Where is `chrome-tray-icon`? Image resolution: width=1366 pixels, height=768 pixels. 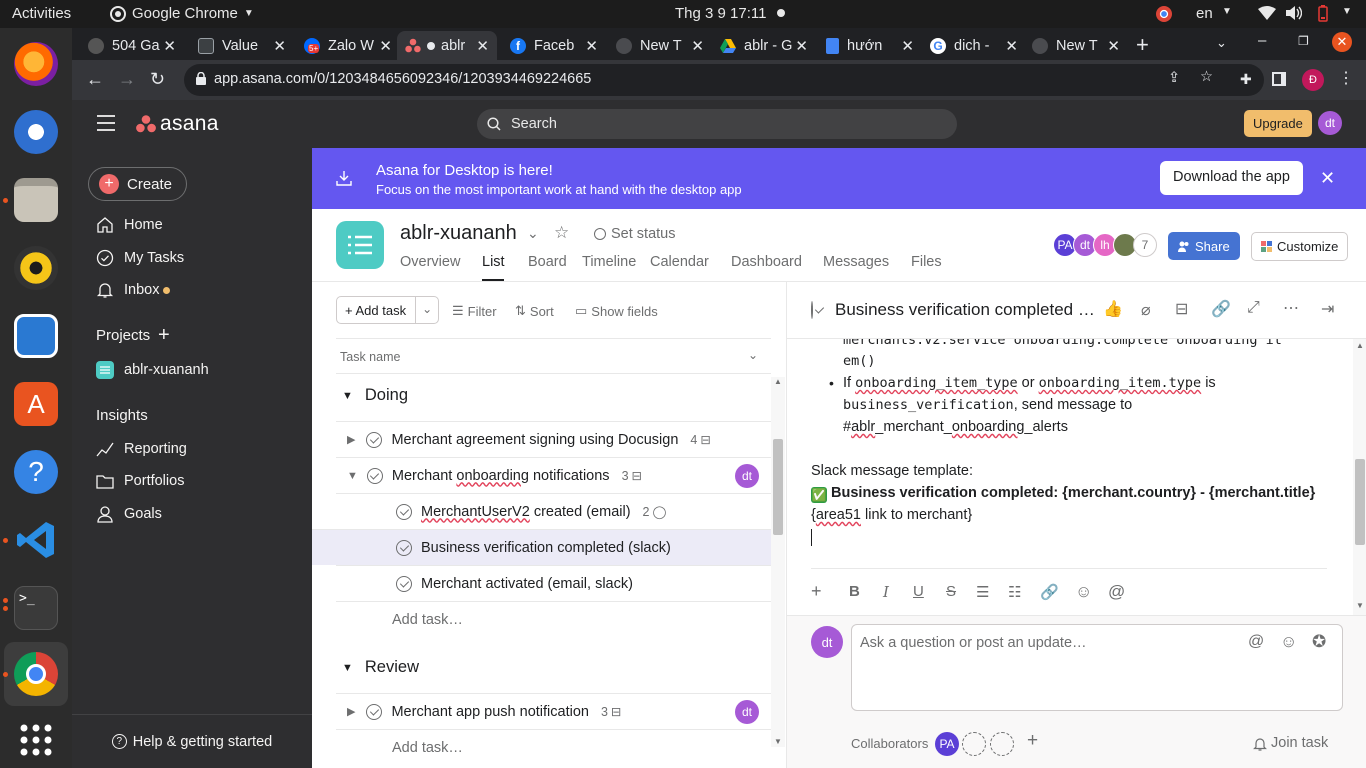
chrome-tray-icon is located at coordinates (1164, 14).